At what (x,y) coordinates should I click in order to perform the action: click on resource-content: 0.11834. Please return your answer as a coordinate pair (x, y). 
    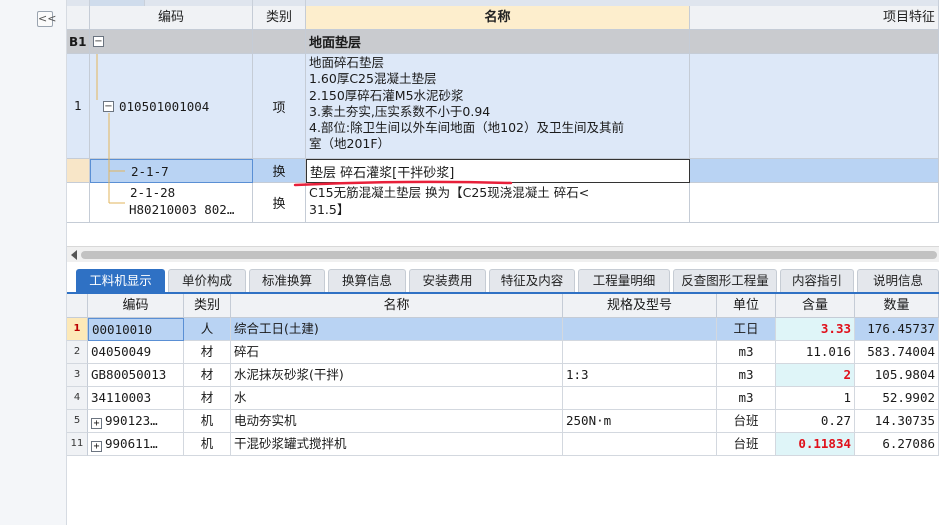
    Looking at the image, I should click on (815, 444).